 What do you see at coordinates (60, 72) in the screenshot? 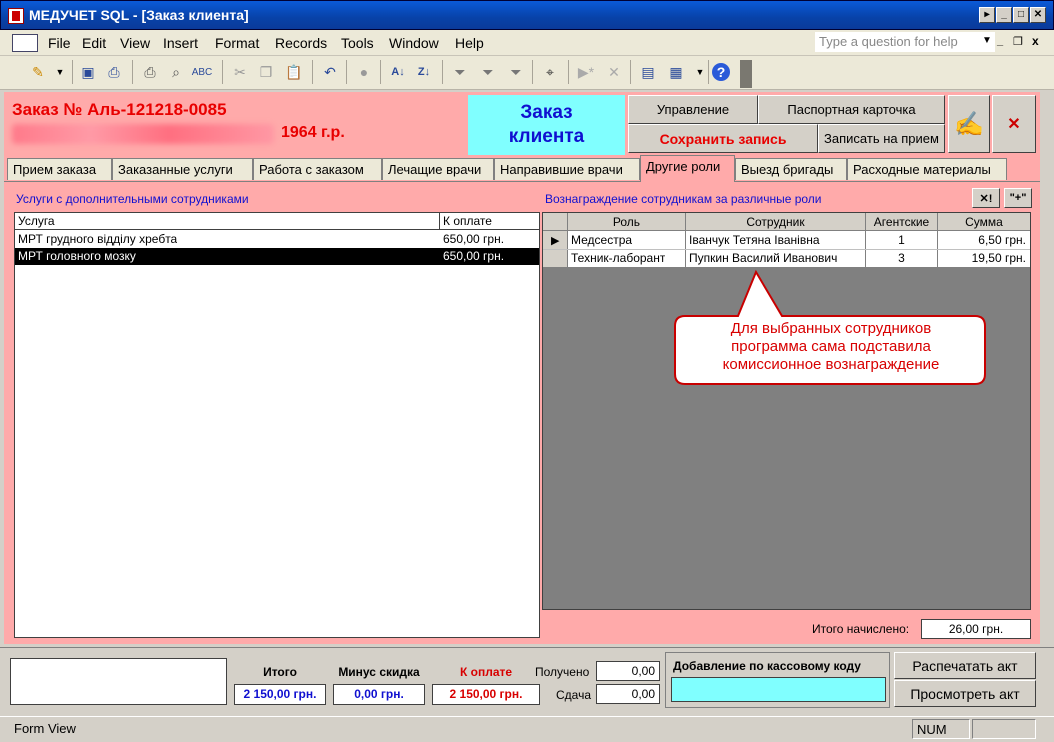
I see `view-dropdown-icon: ▼` at bounding box center [60, 72].